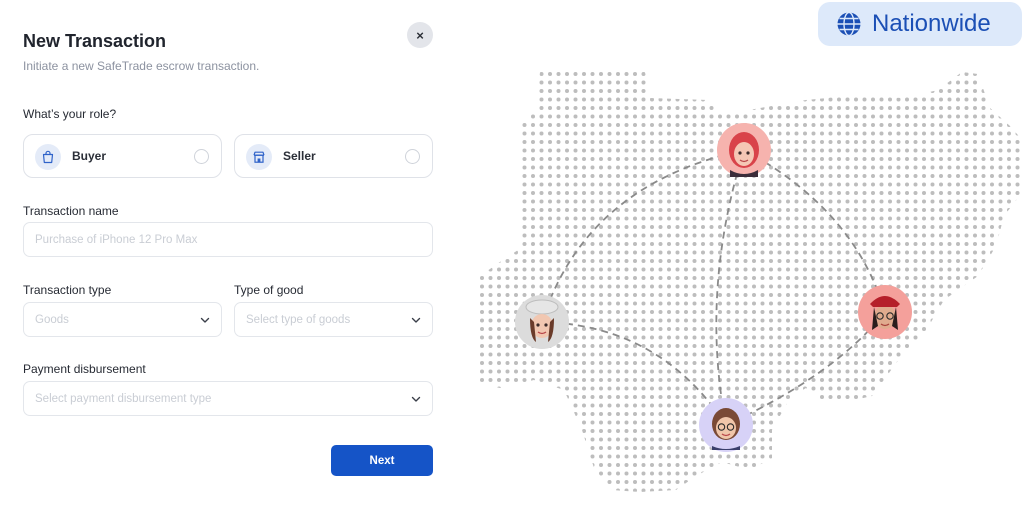  Describe the element at coordinates (95, 41) in the screenshot. I see `dialog-title: New Transaction` at that location.